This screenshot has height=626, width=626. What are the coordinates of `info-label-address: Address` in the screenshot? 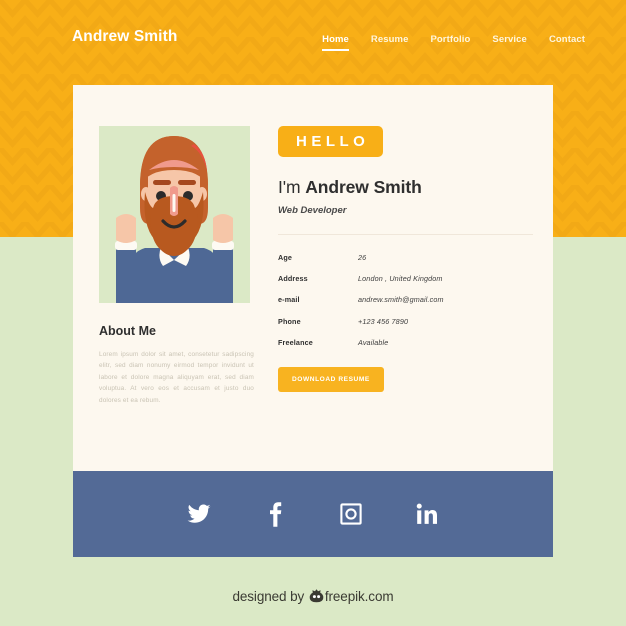 It's located at (293, 279).